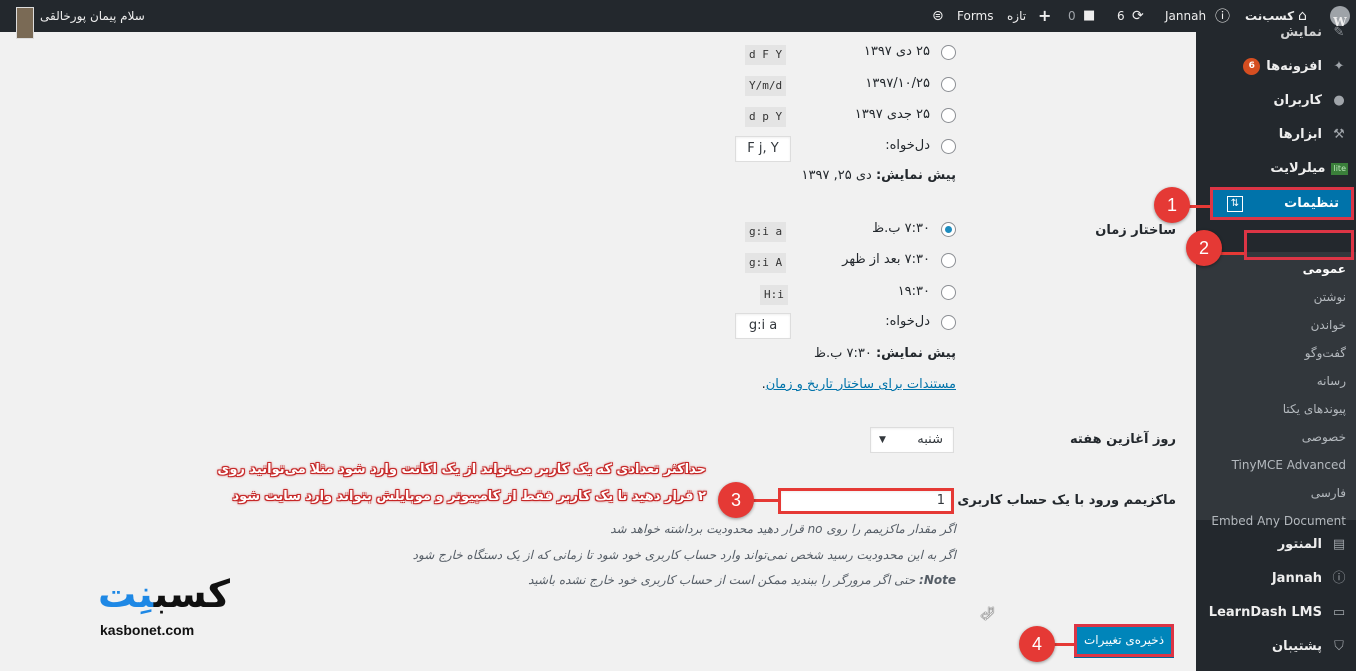 Image resolution: width=1356 pixels, height=671 pixels. I want to click on sidebar-item-elementor: ▤المنتور, so click(1313, 545).